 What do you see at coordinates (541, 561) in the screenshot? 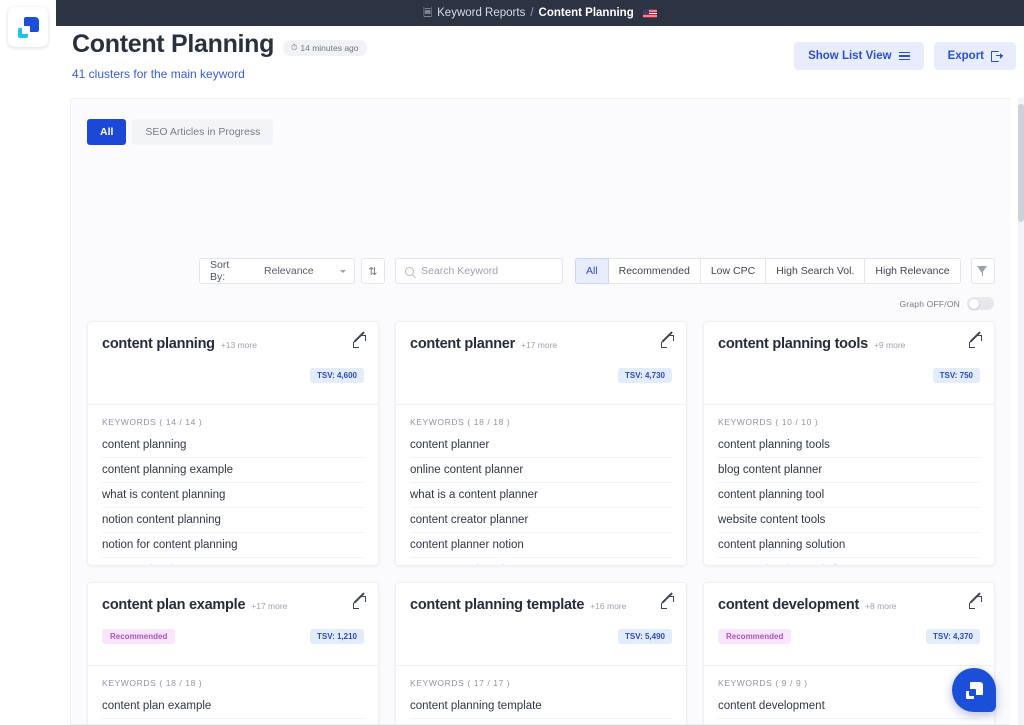
I see `keyword-item: content creation planner` at bounding box center [541, 561].